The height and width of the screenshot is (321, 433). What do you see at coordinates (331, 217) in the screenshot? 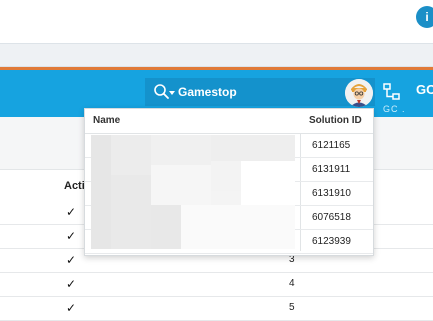
I see `solution-id: 6076518` at bounding box center [331, 217].